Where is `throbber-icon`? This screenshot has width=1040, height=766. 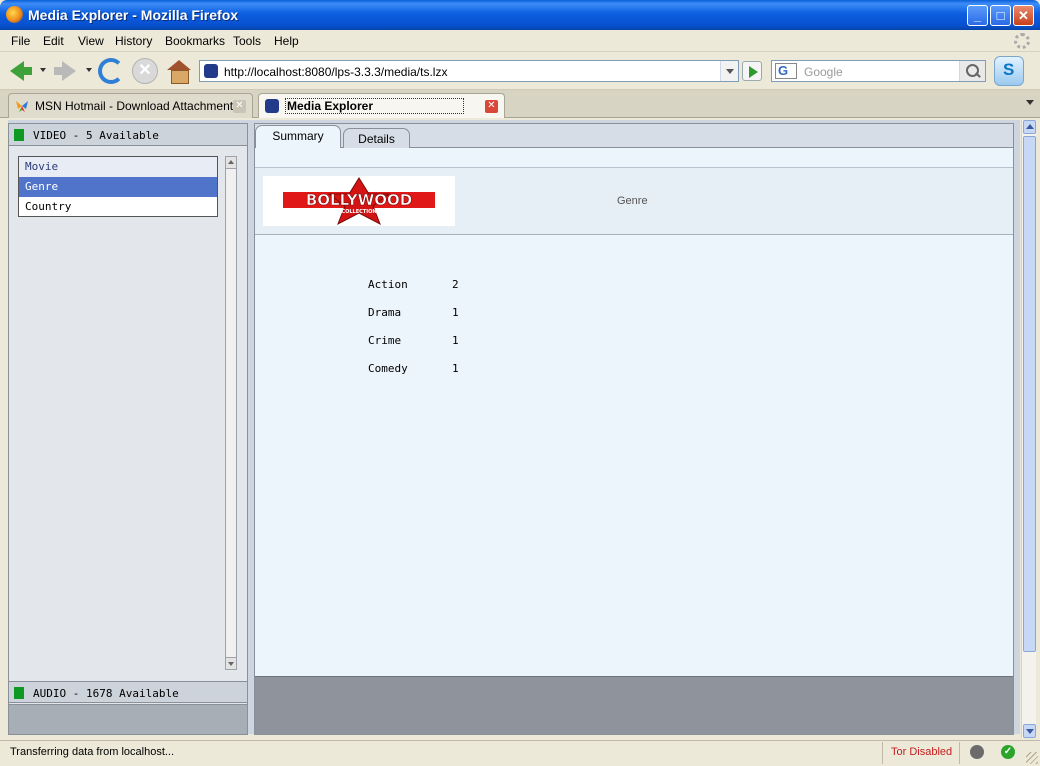 throbber-icon is located at coordinates (1022, 41).